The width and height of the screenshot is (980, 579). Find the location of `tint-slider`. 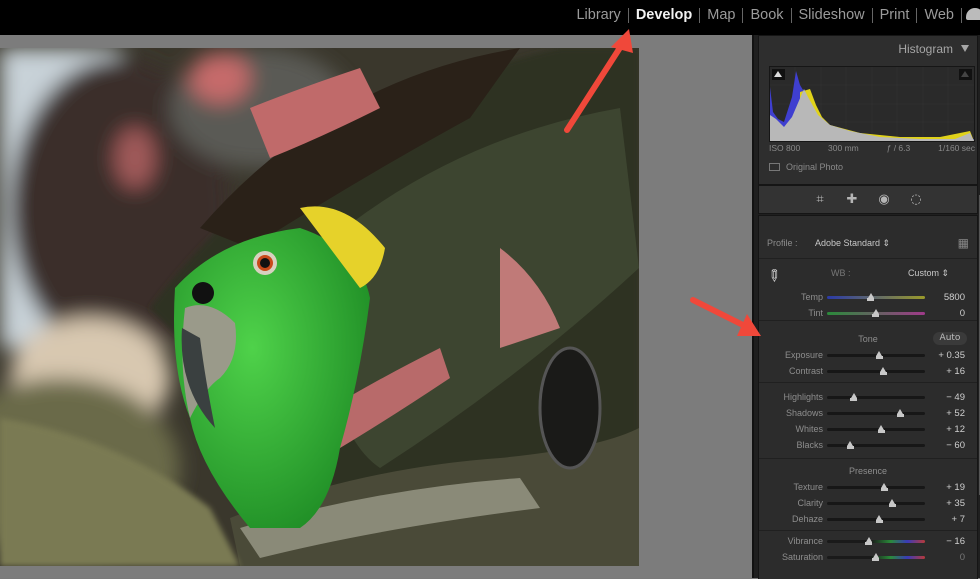

tint-slider is located at coordinates (876, 313).